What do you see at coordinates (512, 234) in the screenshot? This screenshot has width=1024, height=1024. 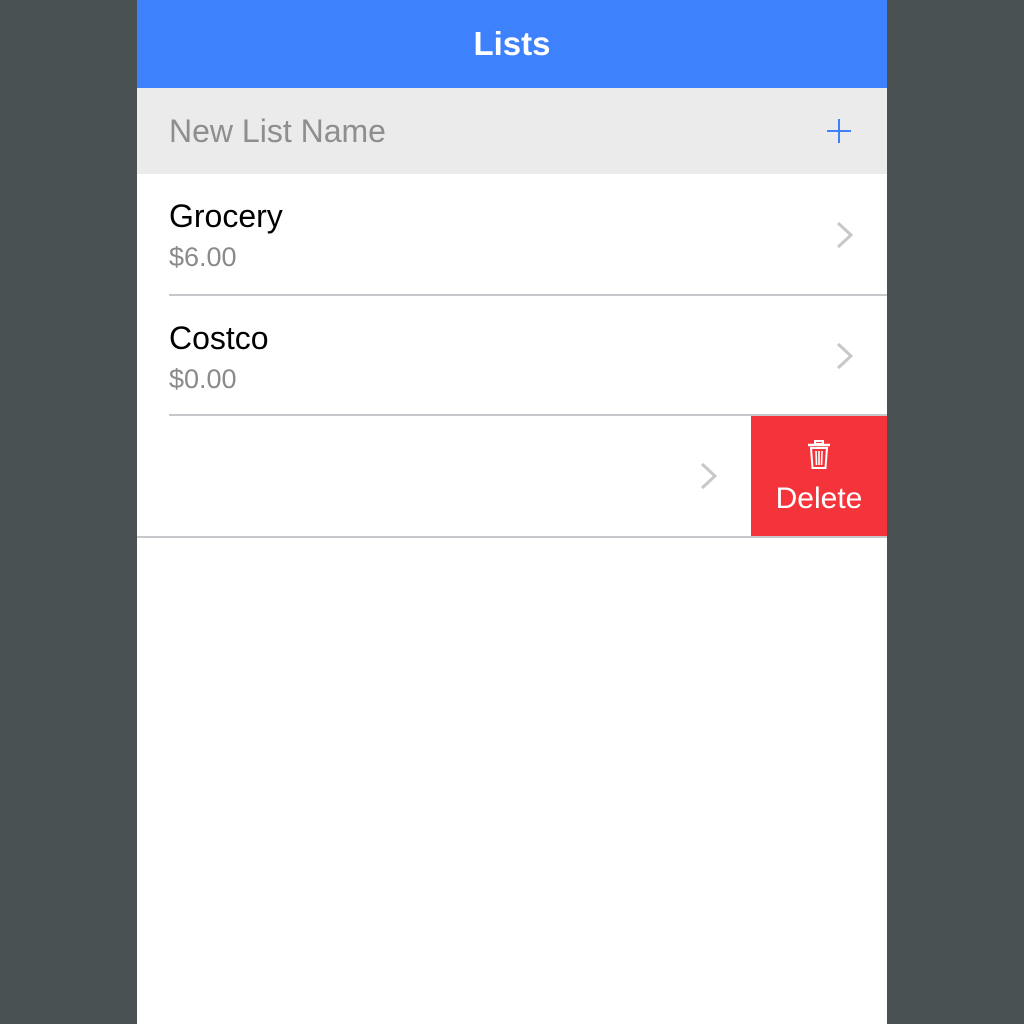 I see `list-row-grocery: Grocery $6.00` at bounding box center [512, 234].